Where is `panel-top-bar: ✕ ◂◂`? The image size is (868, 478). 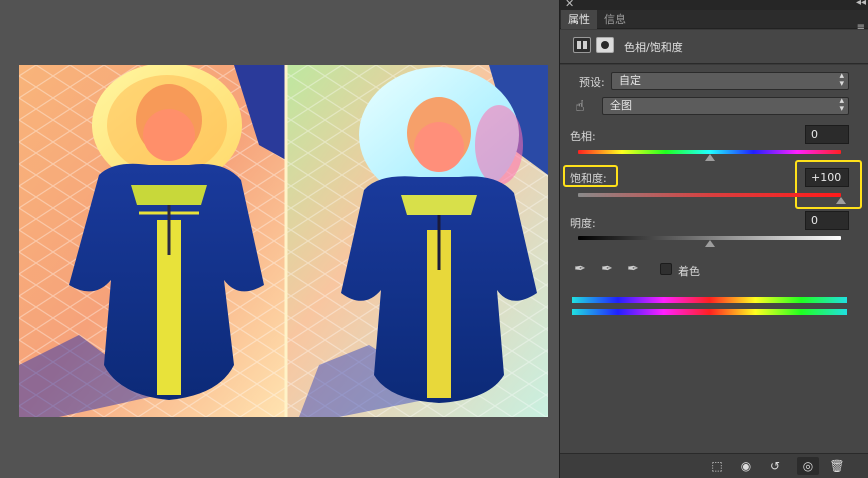
panel-top-bar: ✕ ◂◂ is located at coordinates (714, 5).